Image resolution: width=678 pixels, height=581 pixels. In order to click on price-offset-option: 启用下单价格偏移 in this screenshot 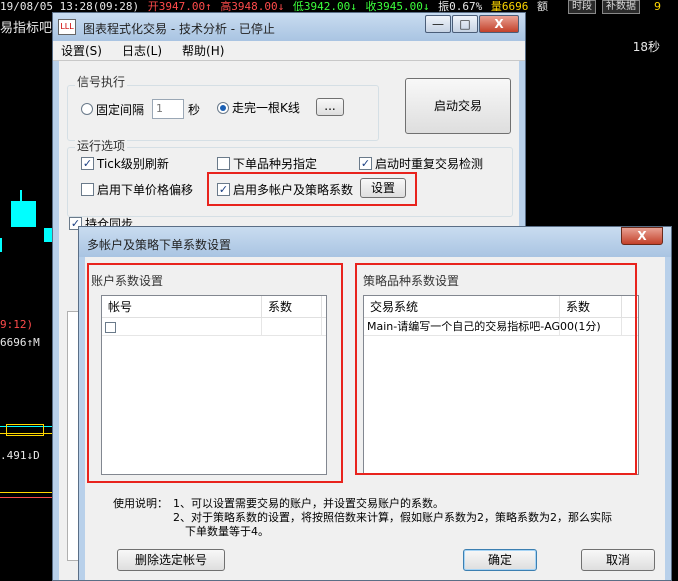, I will do `click(137, 189)`.